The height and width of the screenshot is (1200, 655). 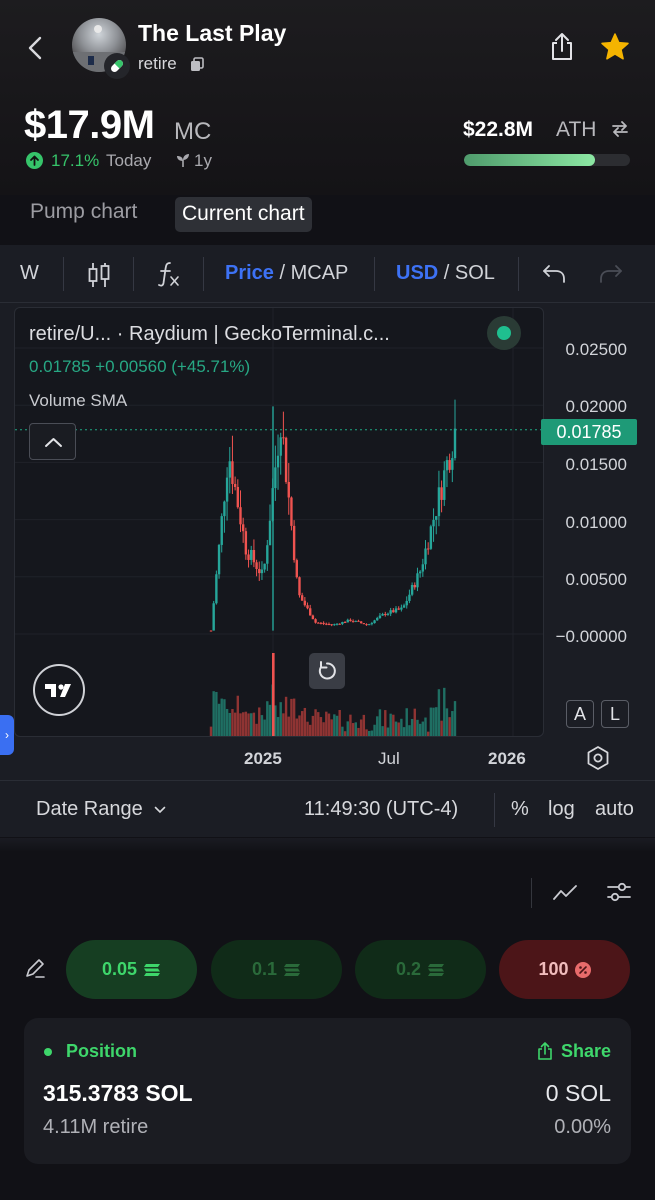 What do you see at coordinates (381, 809) in the screenshot?
I see `timezone-clock: 11:49:30 (UTC-4)` at bounding box center [381, 809].